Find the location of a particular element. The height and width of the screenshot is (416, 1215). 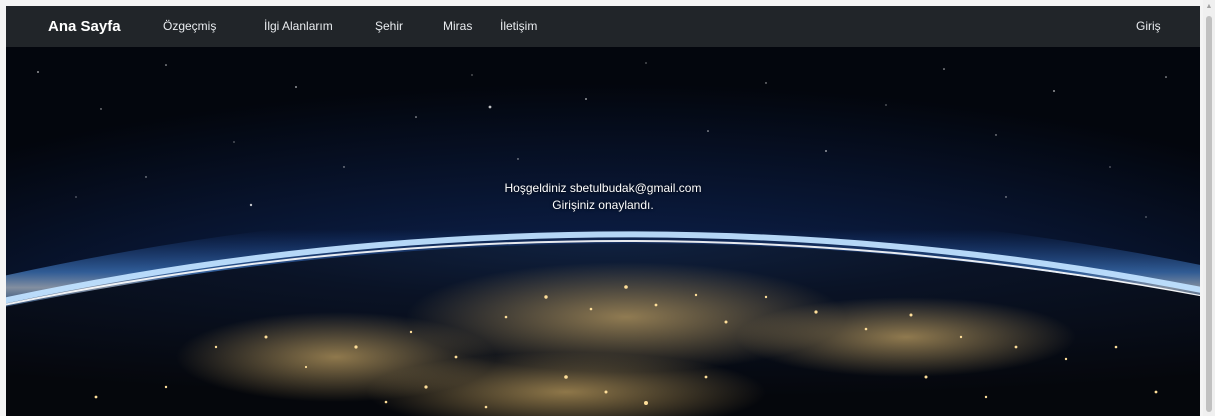

arrow-up-icon: ▲ is located at coordinates (1209, 7).